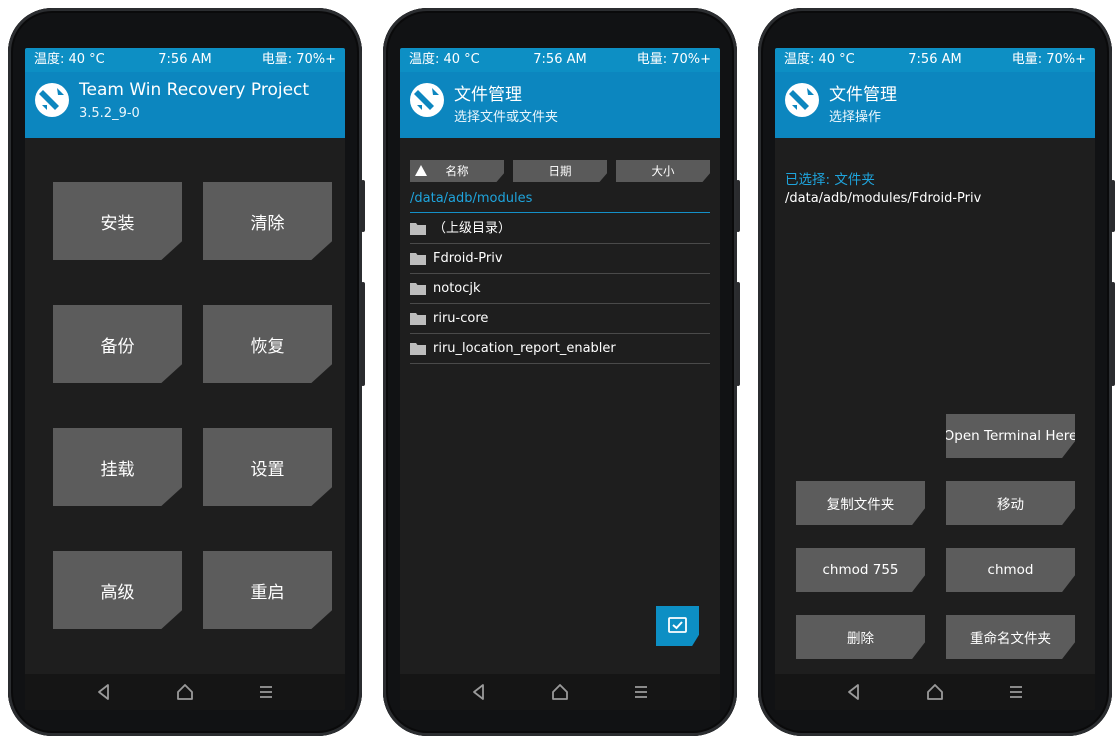 The image size is (1120, 743). What do you see at coordinates (560, 319) in the screenshot?
I see `list-item: riru-core` at bounding box center [560, 319].